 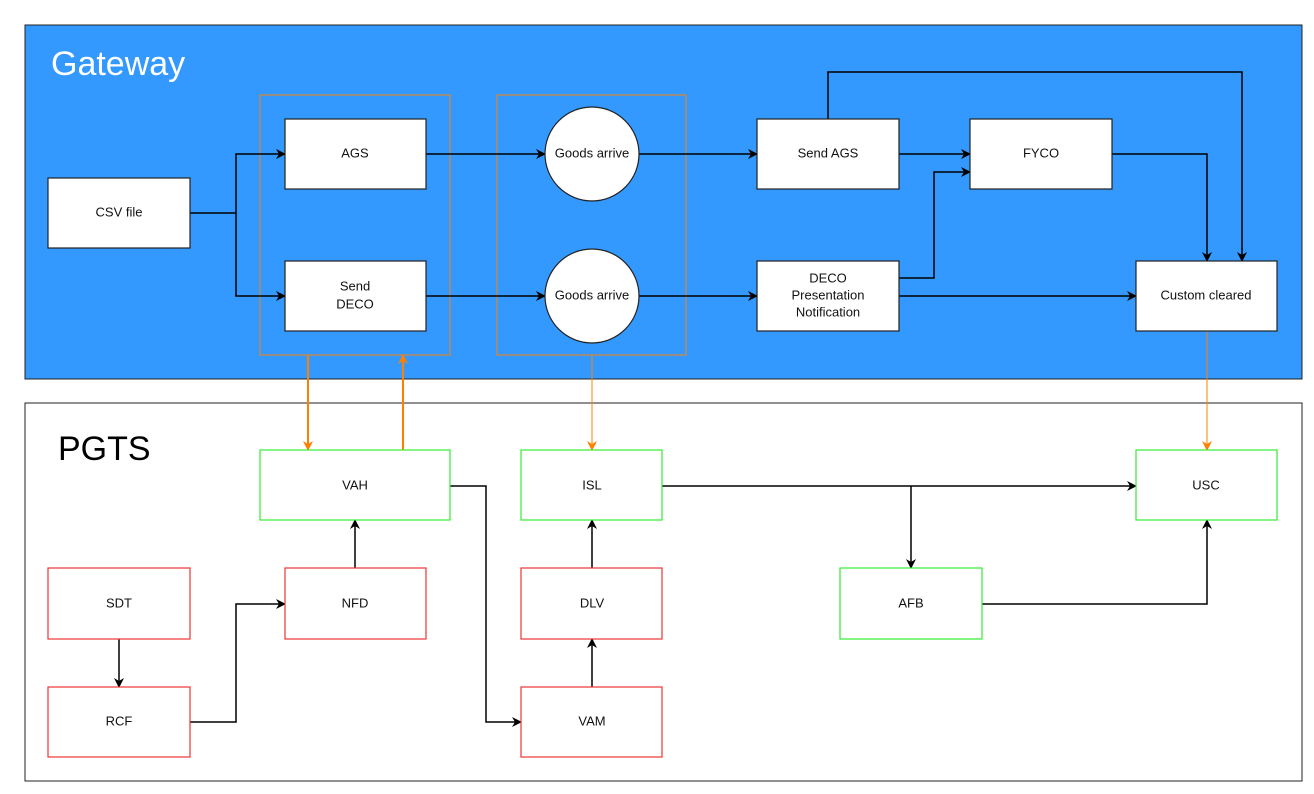 I want to click on node-custom-cleared: Custom cleared, so click(x=1206, y=296).